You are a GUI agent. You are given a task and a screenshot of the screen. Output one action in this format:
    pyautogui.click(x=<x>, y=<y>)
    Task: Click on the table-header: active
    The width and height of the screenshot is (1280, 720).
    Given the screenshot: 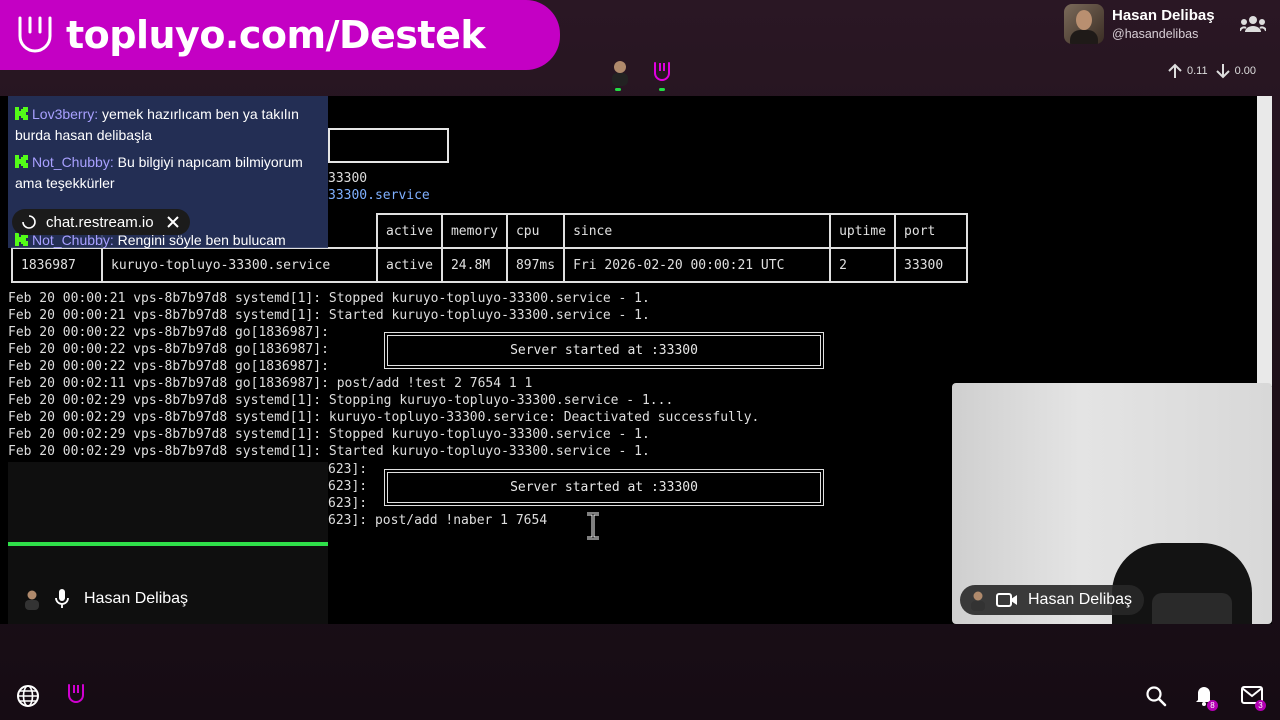 What is the action you would take?
    pyautogui.click(x=409, y=231)
    